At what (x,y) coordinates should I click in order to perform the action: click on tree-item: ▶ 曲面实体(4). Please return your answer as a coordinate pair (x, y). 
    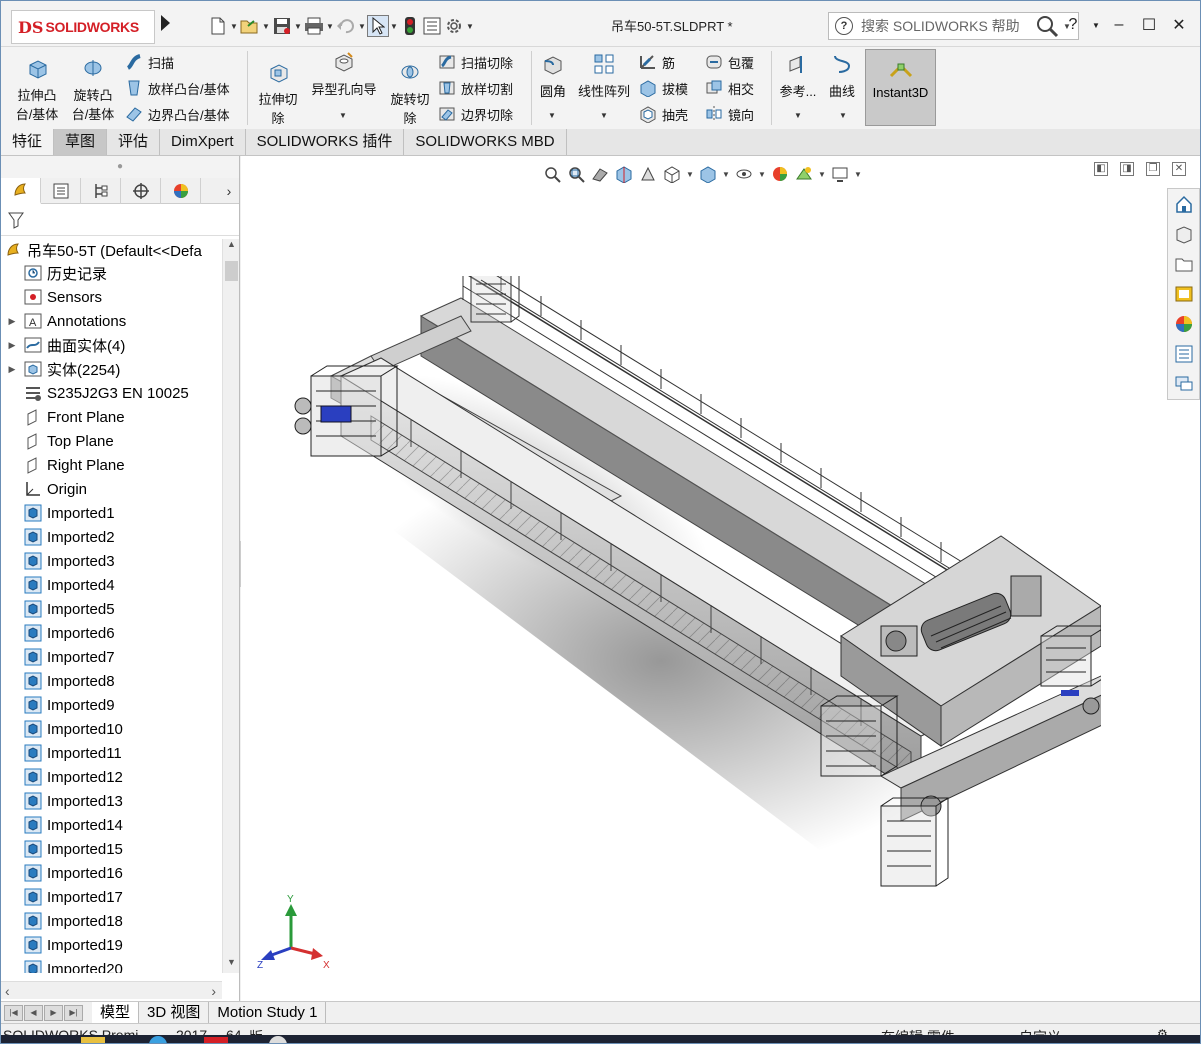
    Looking at the image, I should click on (111, 345).